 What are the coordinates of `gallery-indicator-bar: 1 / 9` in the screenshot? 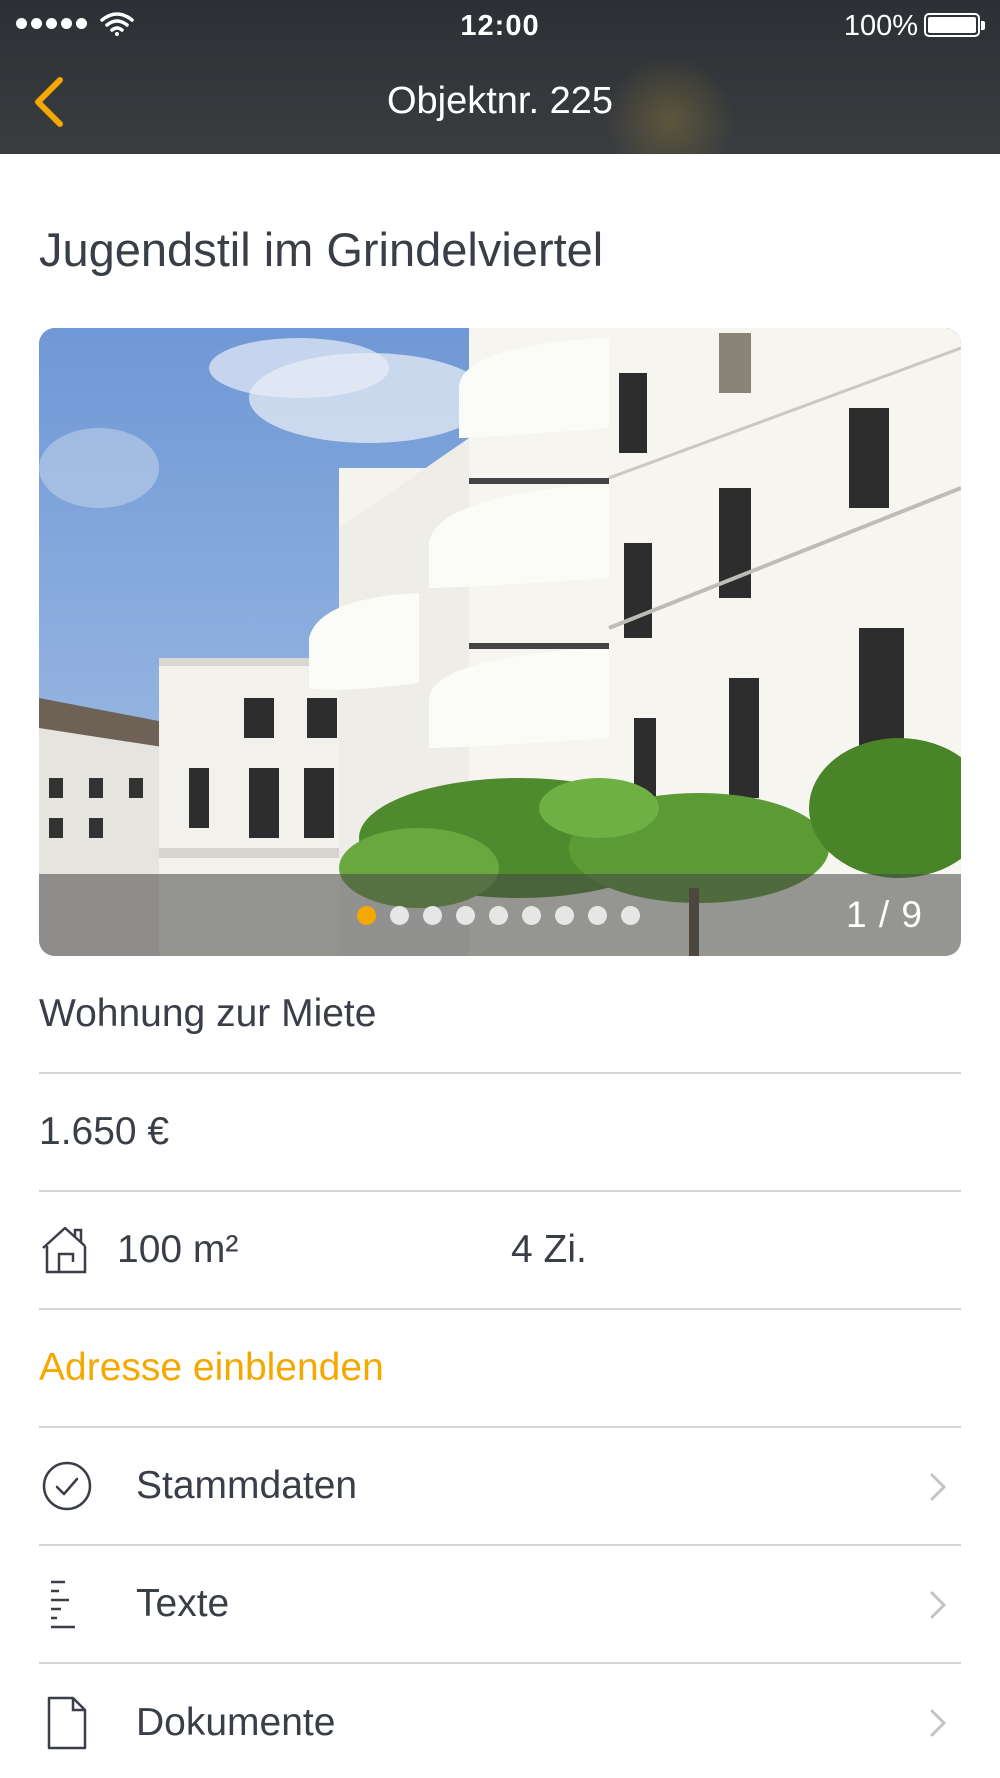 It's located at (500, 915).